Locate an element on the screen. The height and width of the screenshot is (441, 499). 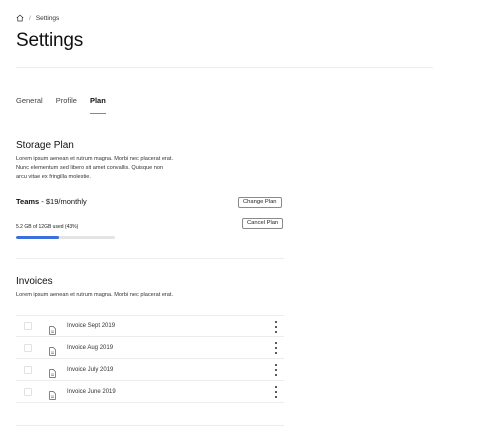
storage-progress-fill is located at coordinates (37, 237).